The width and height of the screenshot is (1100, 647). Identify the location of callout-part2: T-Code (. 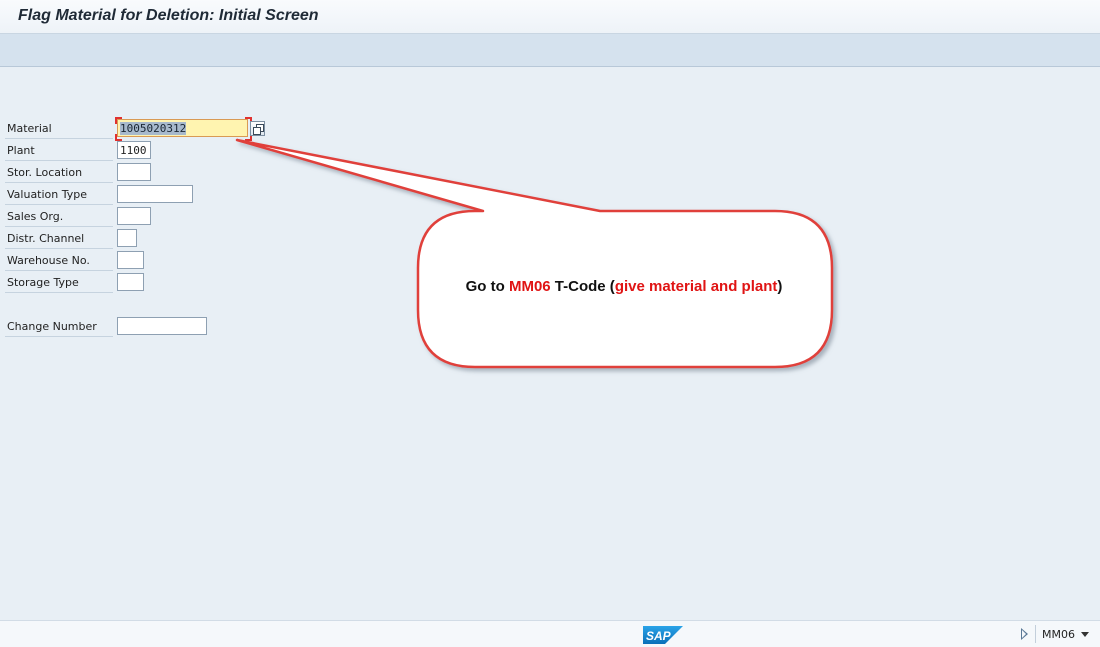
(582, 286).